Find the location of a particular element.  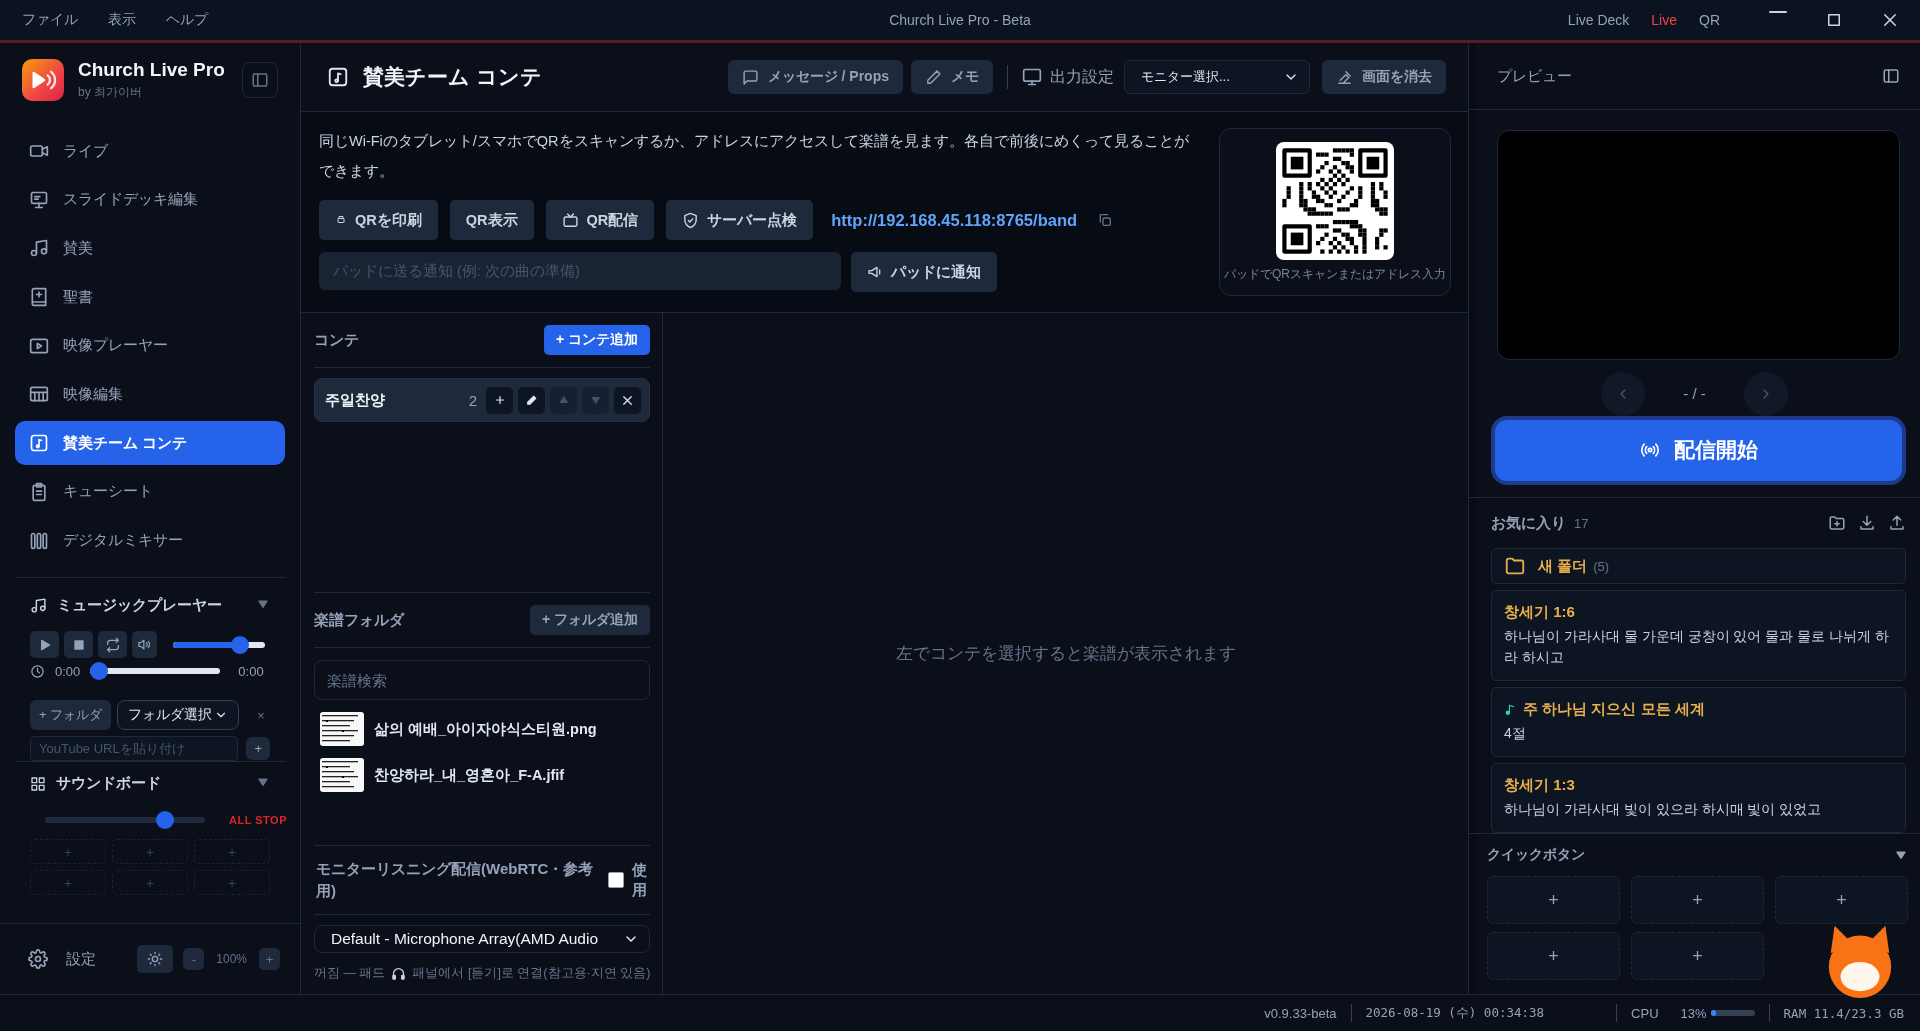

output-settings-label: 出力設定 is located at coordinates (1082, 76).